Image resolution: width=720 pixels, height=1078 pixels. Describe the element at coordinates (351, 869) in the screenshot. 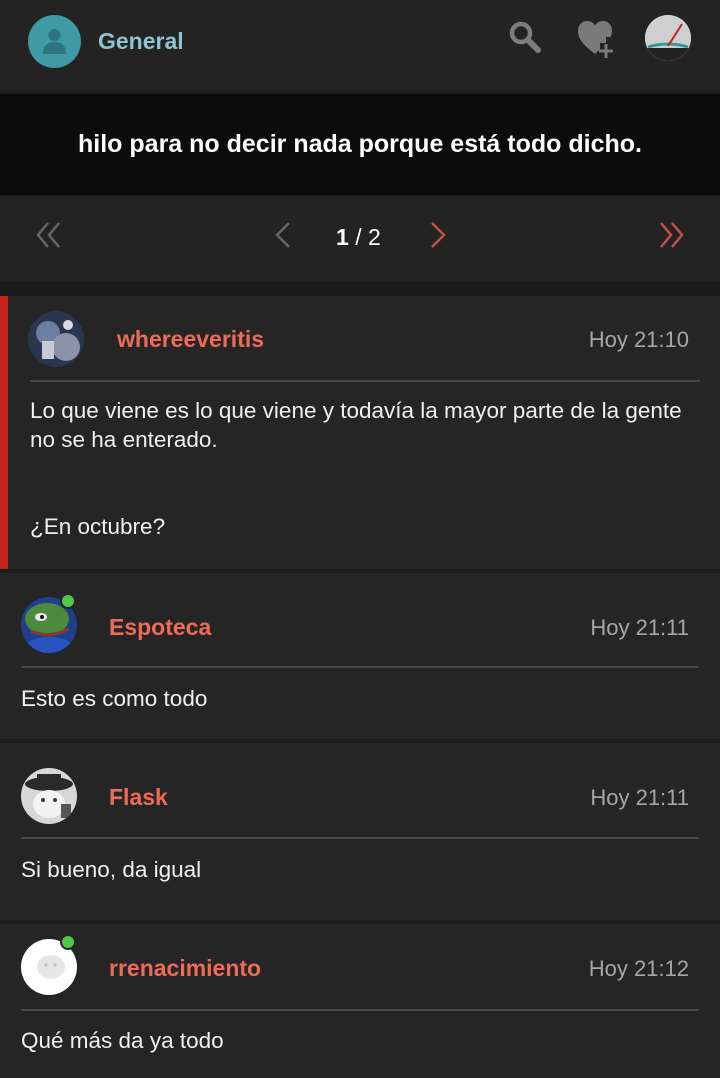

I see `post-body: Si bueno, da igual` at that location.